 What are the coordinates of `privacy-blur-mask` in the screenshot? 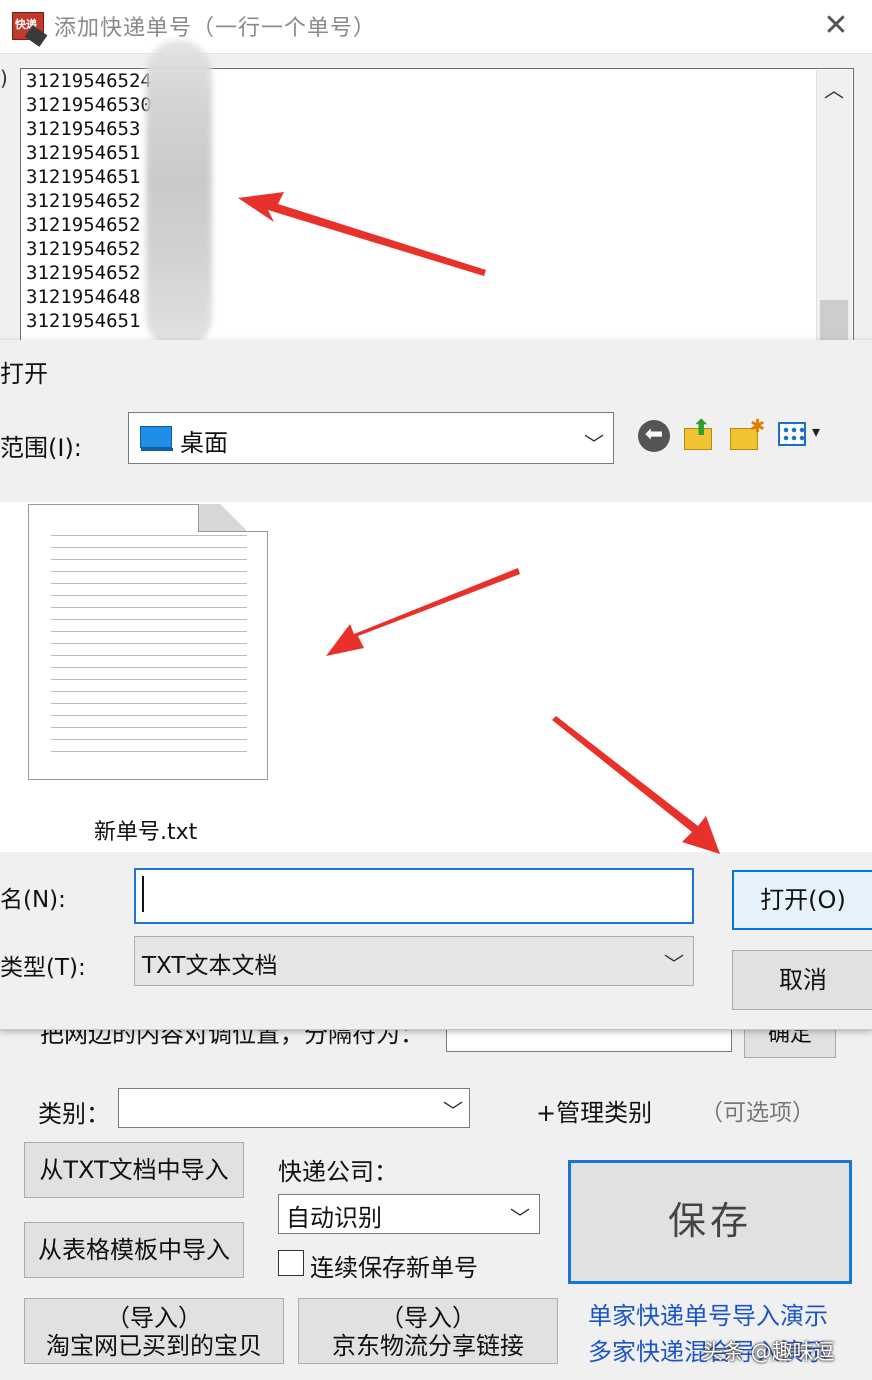 It's located at (179, 195).